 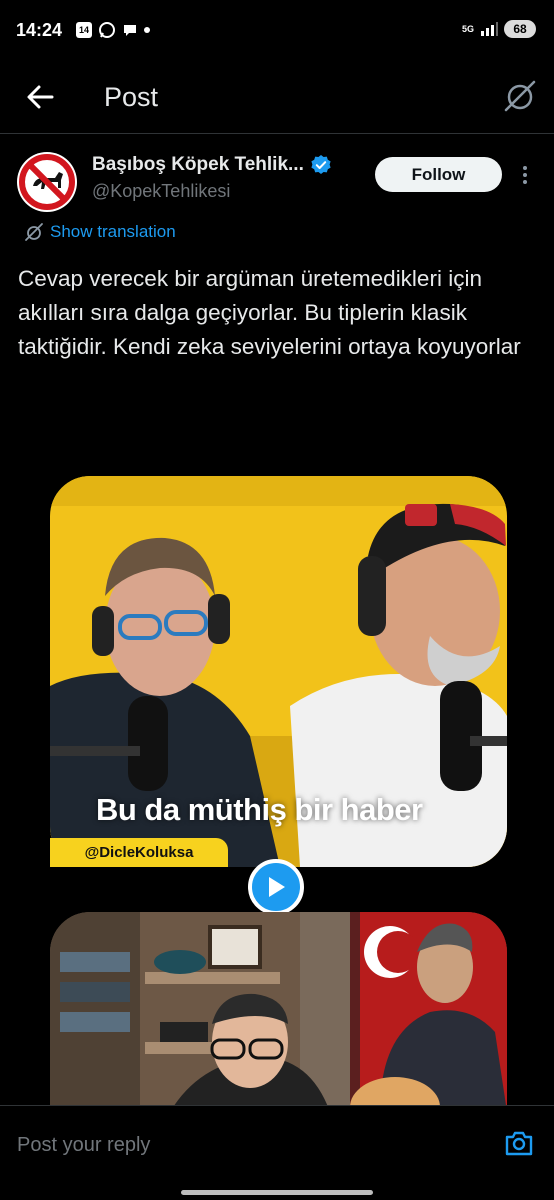 I want to click on camera-icon, so click(x=519, y=1143).